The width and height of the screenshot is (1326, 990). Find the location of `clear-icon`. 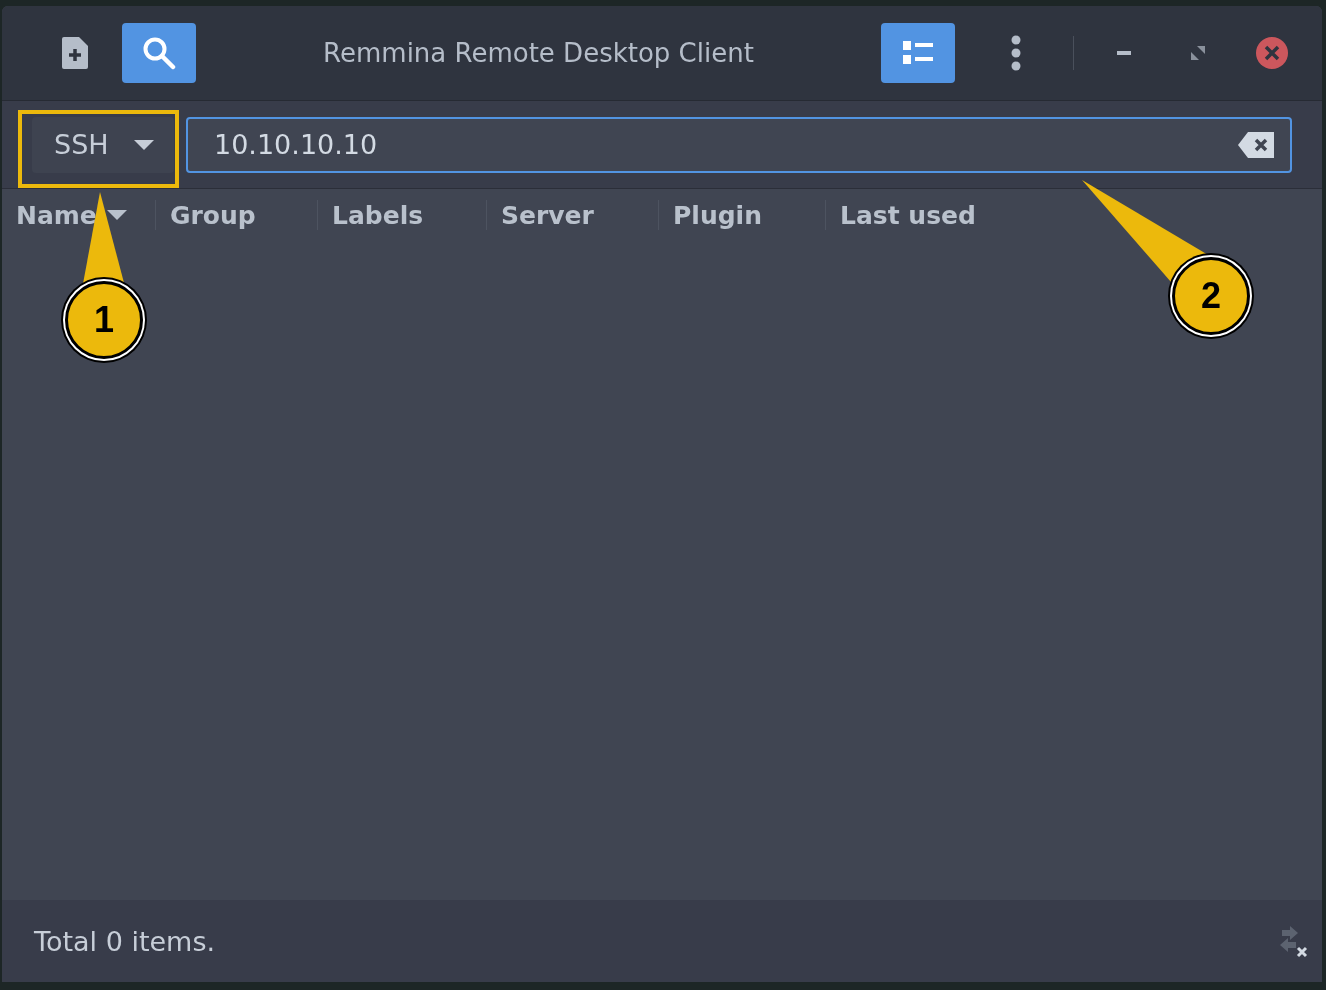

clear-icon is located at coordinates (1256, 144).